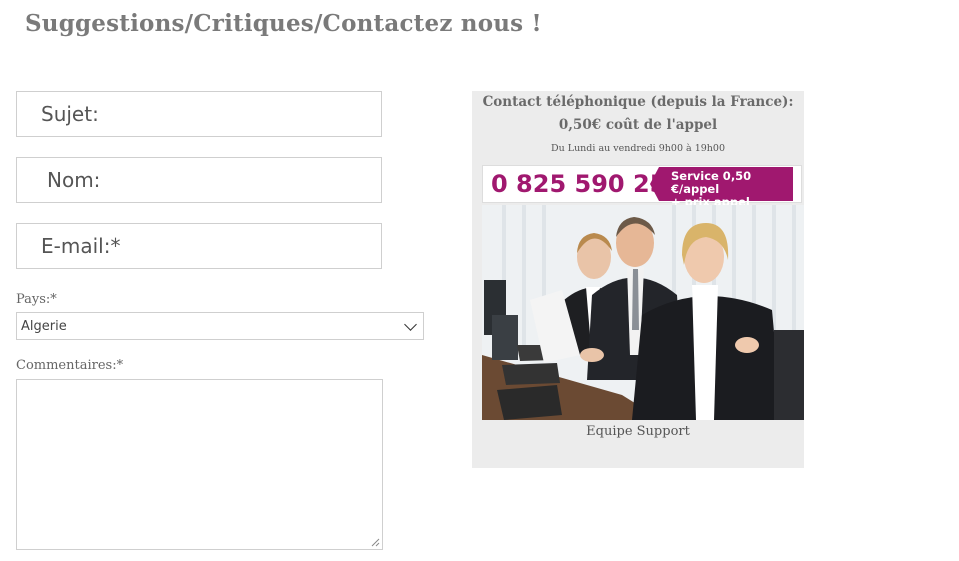  Describe the element at coordinates (638, 102) in the screenshot. I see `contact-title: Contact téléphonique (depuis la France):` at that location.